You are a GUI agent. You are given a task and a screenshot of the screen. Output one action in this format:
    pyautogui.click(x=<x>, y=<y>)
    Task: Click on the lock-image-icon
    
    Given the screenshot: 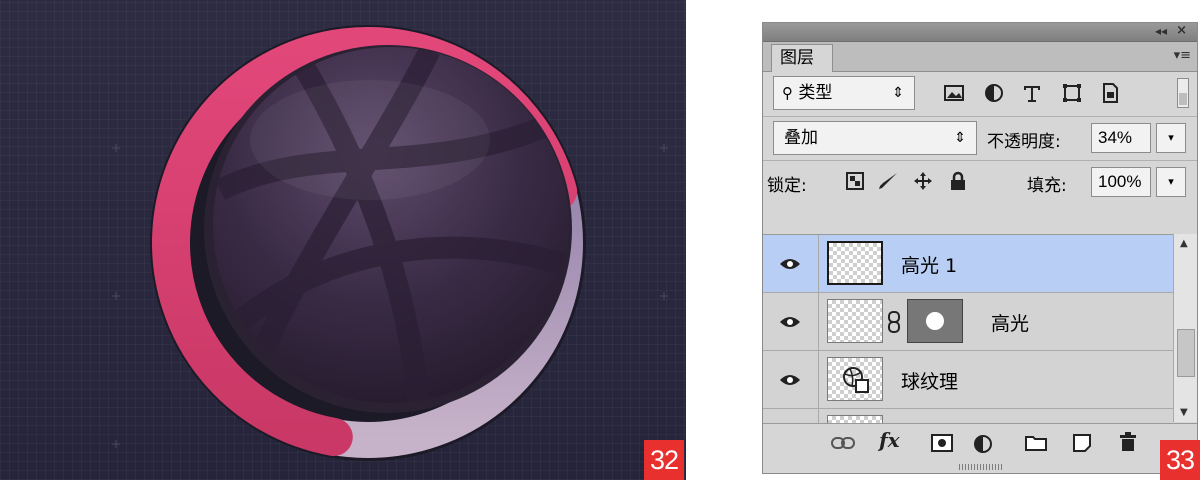 What is the action you would take?
    pyautogui.click(x=888, y=181)
    